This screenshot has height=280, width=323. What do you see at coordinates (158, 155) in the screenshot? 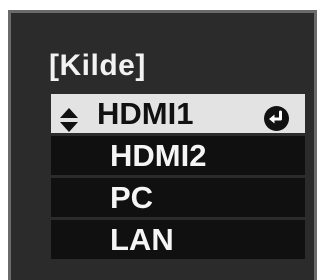
I see `source-item-label: HDMI2` at bounding box center [158, 155].